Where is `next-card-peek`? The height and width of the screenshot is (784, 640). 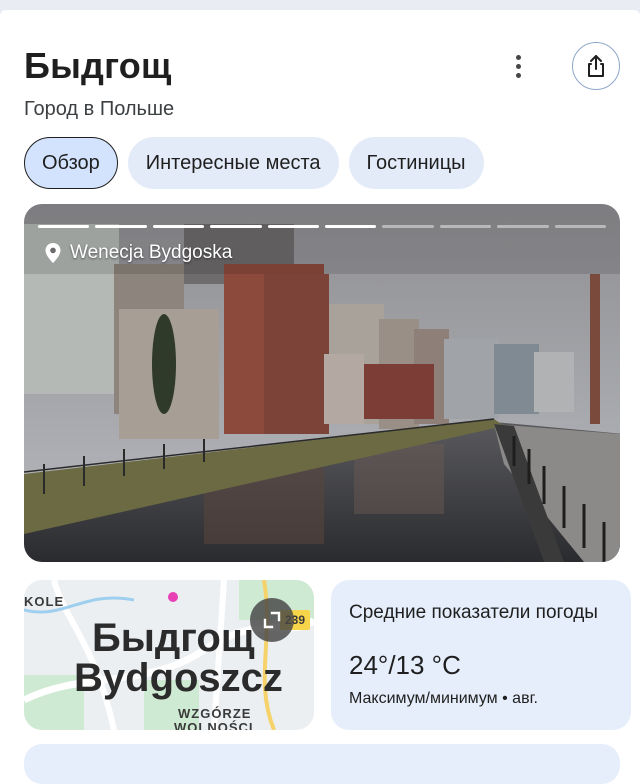 next-card-peek is located at coordinates (322, 764).